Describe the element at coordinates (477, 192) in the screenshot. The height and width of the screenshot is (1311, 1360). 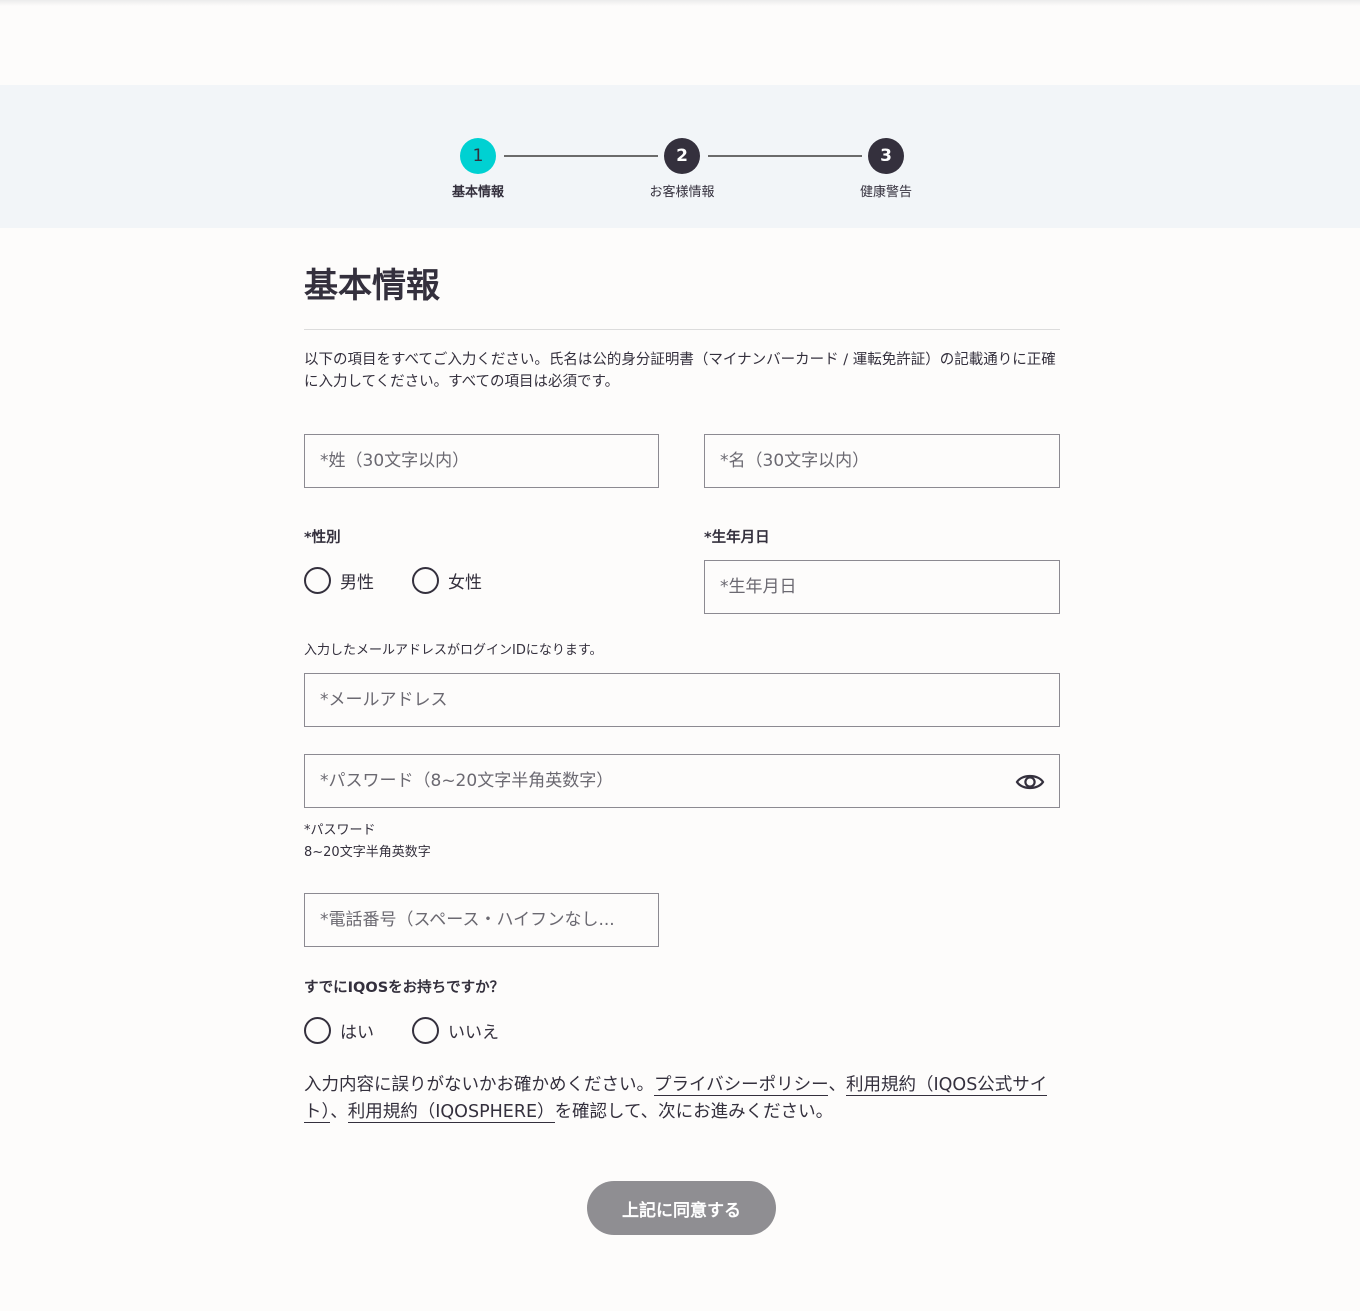
I see `step-1-label: 基本情報` at that location.